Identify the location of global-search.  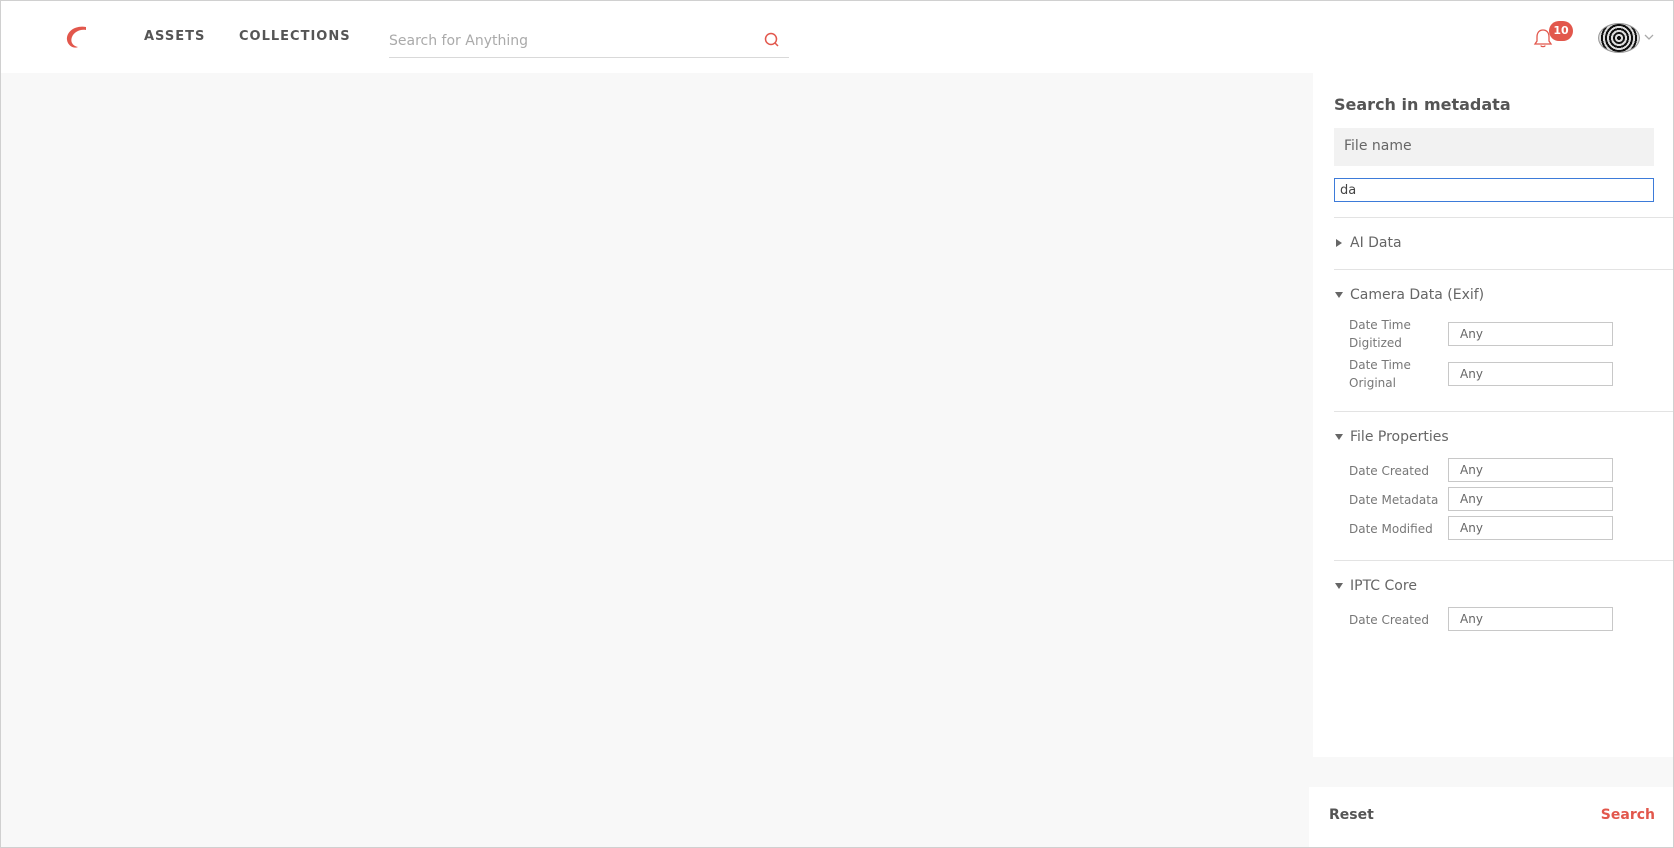
(589, 41).